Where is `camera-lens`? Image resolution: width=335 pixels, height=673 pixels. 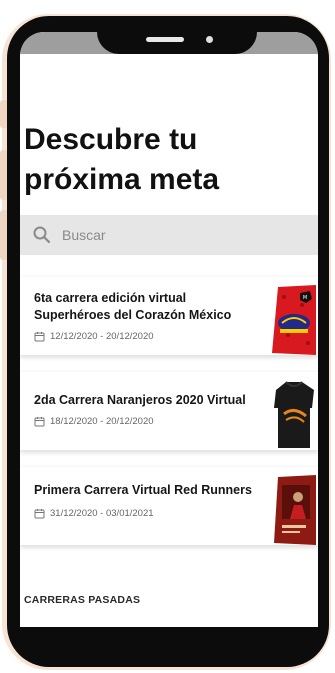 camera-lens is located at coordinates (209, 39).